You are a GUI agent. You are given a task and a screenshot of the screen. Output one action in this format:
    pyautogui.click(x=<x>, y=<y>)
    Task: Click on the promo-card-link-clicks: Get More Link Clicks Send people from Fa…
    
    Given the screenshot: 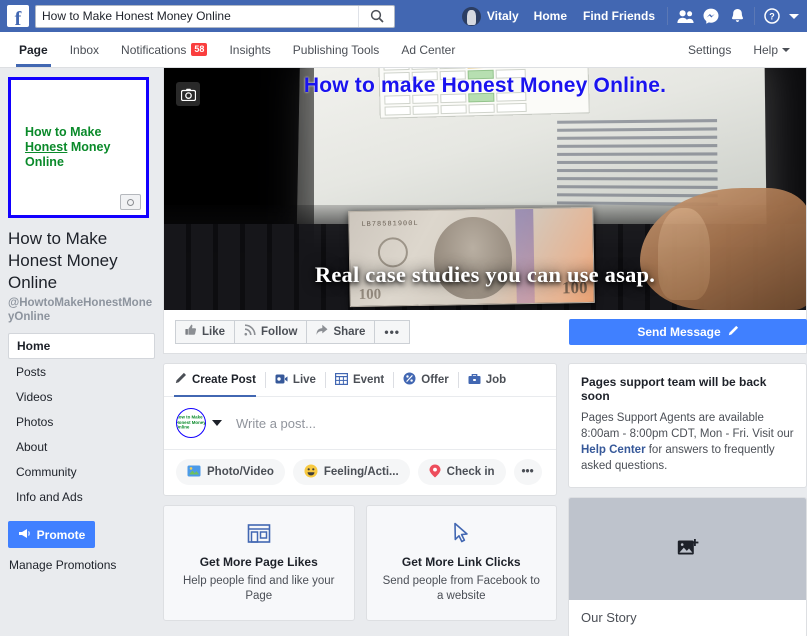 What is the action you would take?
    pyautogui.click(x=461, y=563)
    